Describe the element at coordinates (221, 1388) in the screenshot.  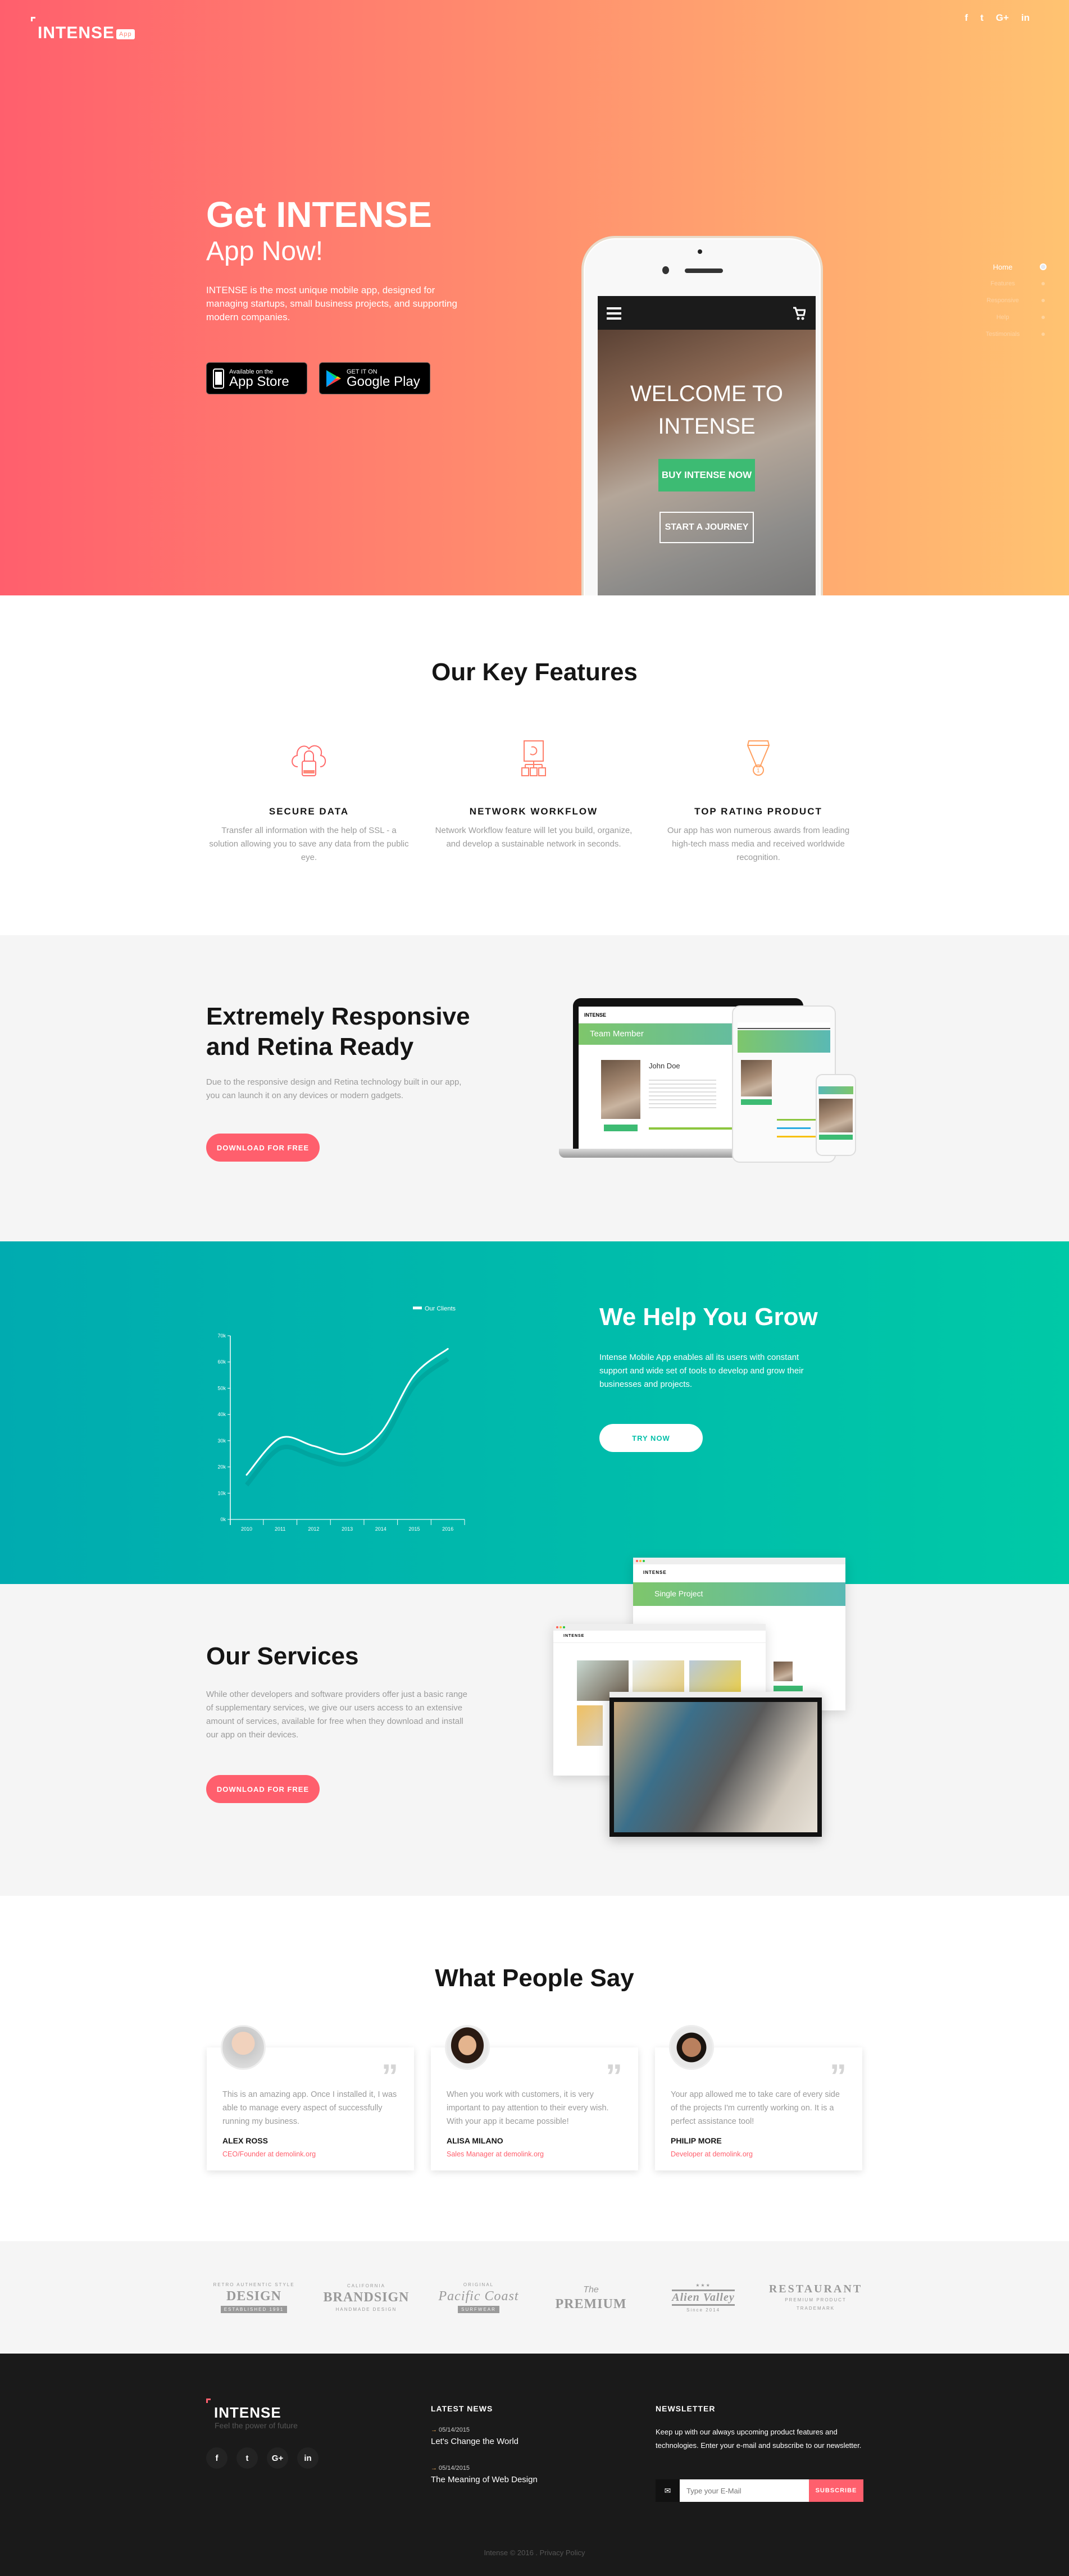
I see `y-tick-label: 50k` at that location.